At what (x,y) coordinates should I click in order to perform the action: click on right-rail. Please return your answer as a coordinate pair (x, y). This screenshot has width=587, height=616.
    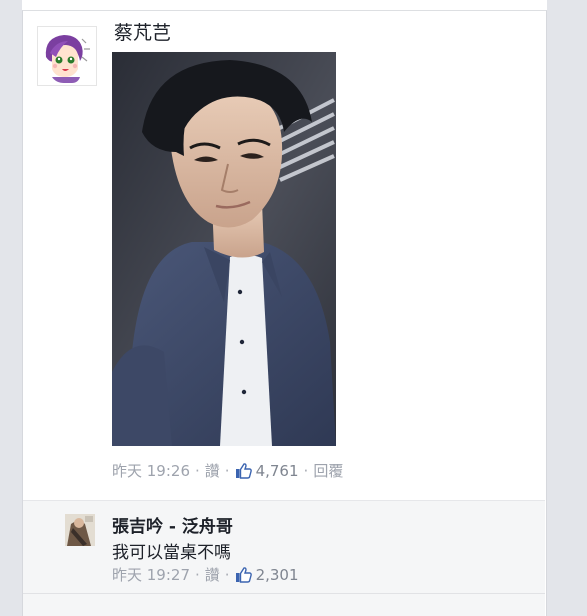
    Looking at the image, I should click on (567, 308).